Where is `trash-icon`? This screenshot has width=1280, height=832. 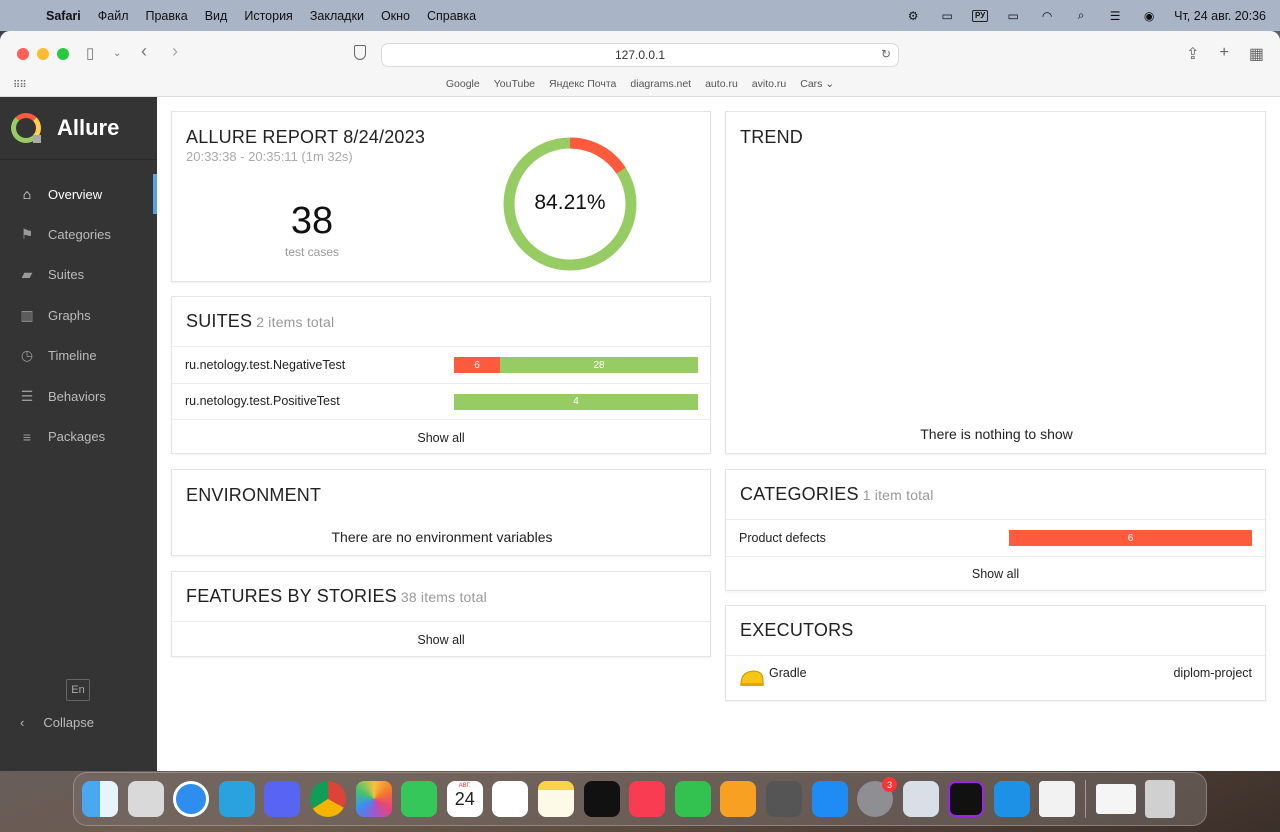
trash-icon is located at coordinates (1160, 799).